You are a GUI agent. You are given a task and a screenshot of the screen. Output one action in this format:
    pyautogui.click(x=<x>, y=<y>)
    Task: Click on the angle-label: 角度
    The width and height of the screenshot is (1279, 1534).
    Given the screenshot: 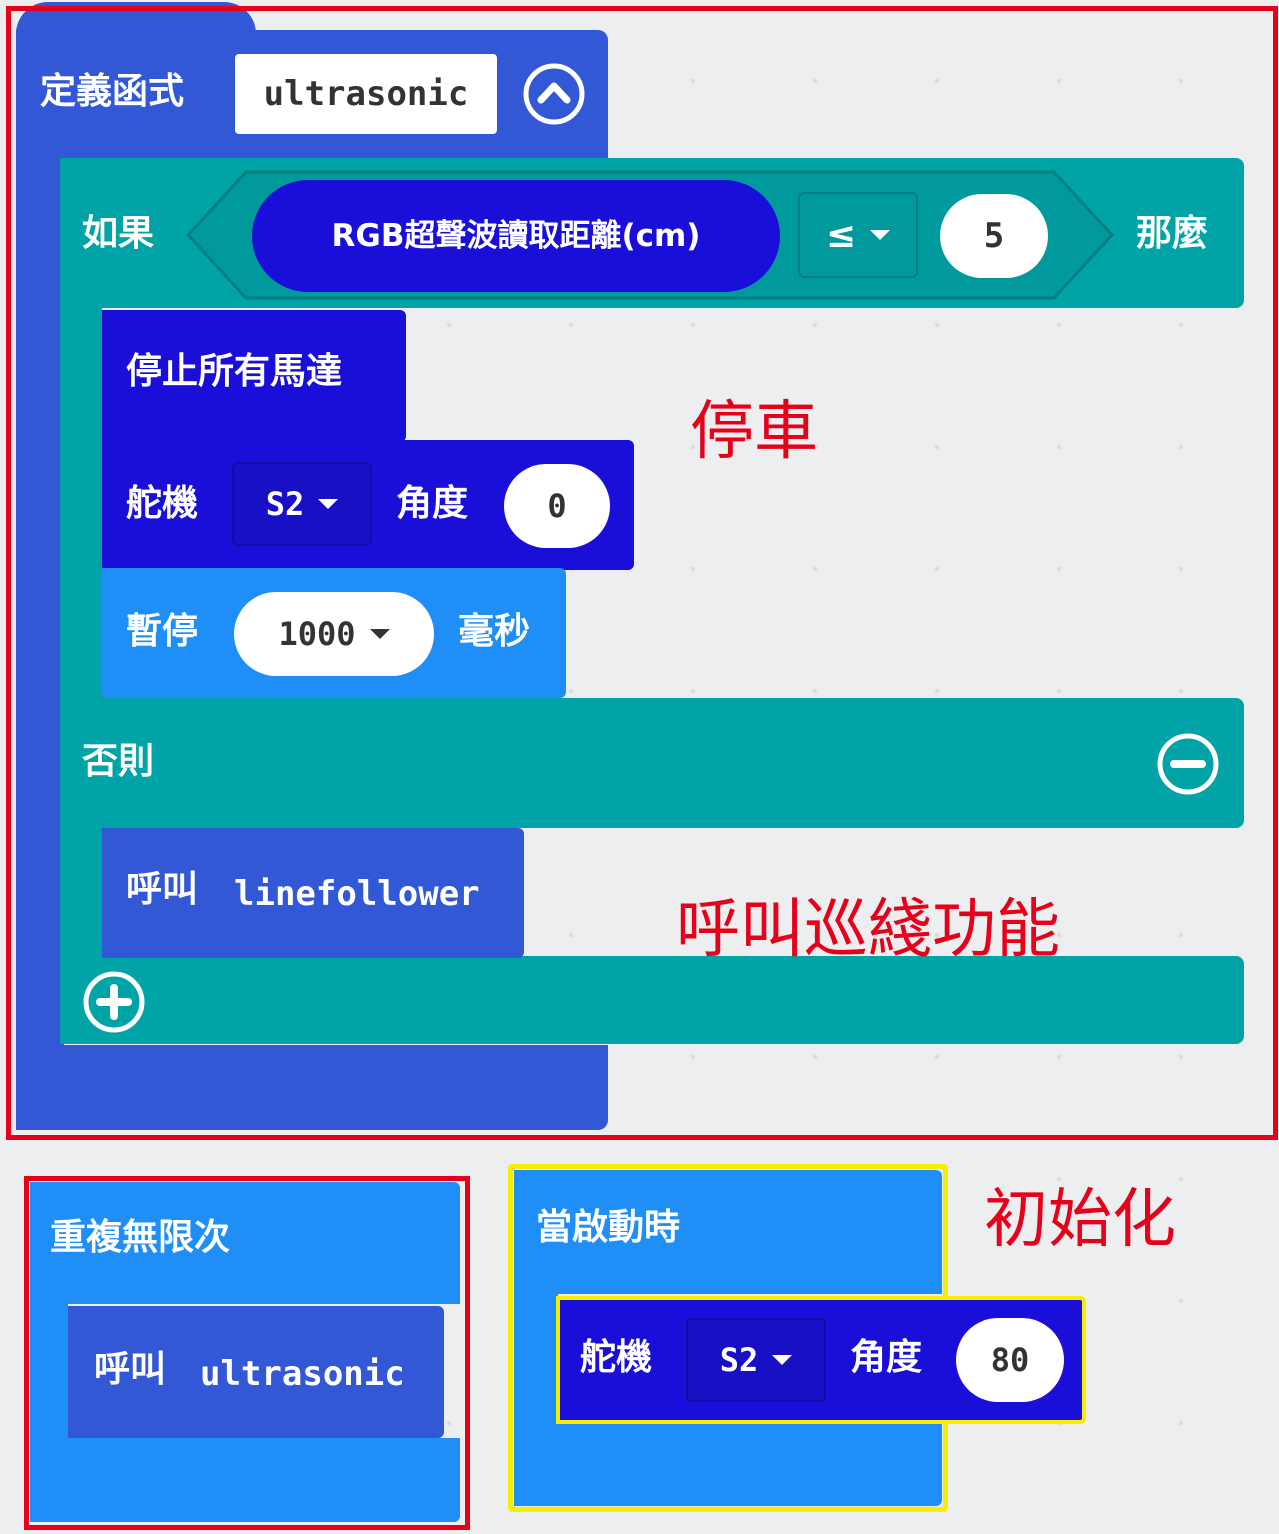 What is the action you would take?
    pyautogui.click(x=886, y=1357)
    